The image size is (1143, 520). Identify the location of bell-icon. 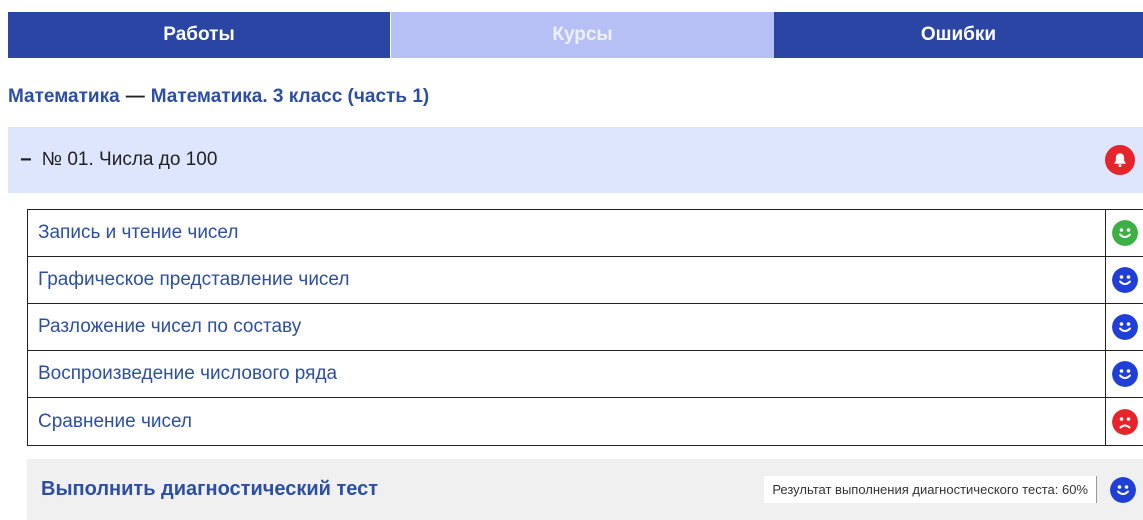
(1120, 160).